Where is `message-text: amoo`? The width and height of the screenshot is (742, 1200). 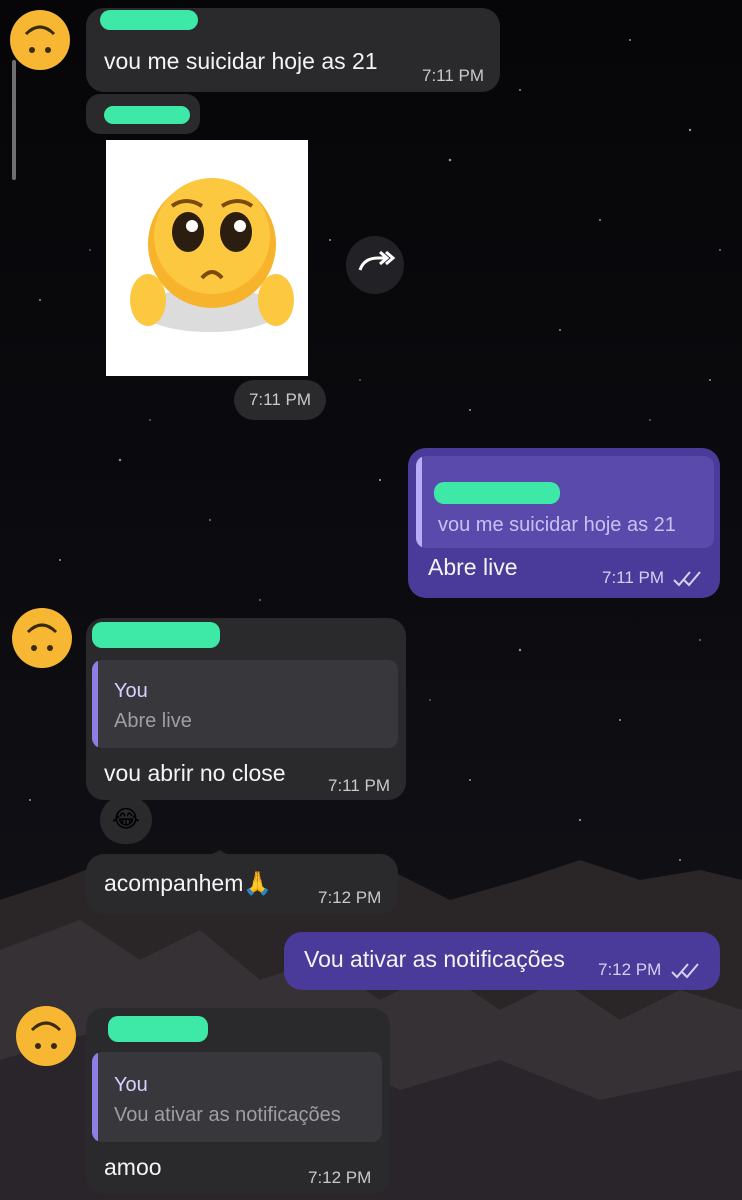 message-text: amoo is located at coordinates (133, 1167).